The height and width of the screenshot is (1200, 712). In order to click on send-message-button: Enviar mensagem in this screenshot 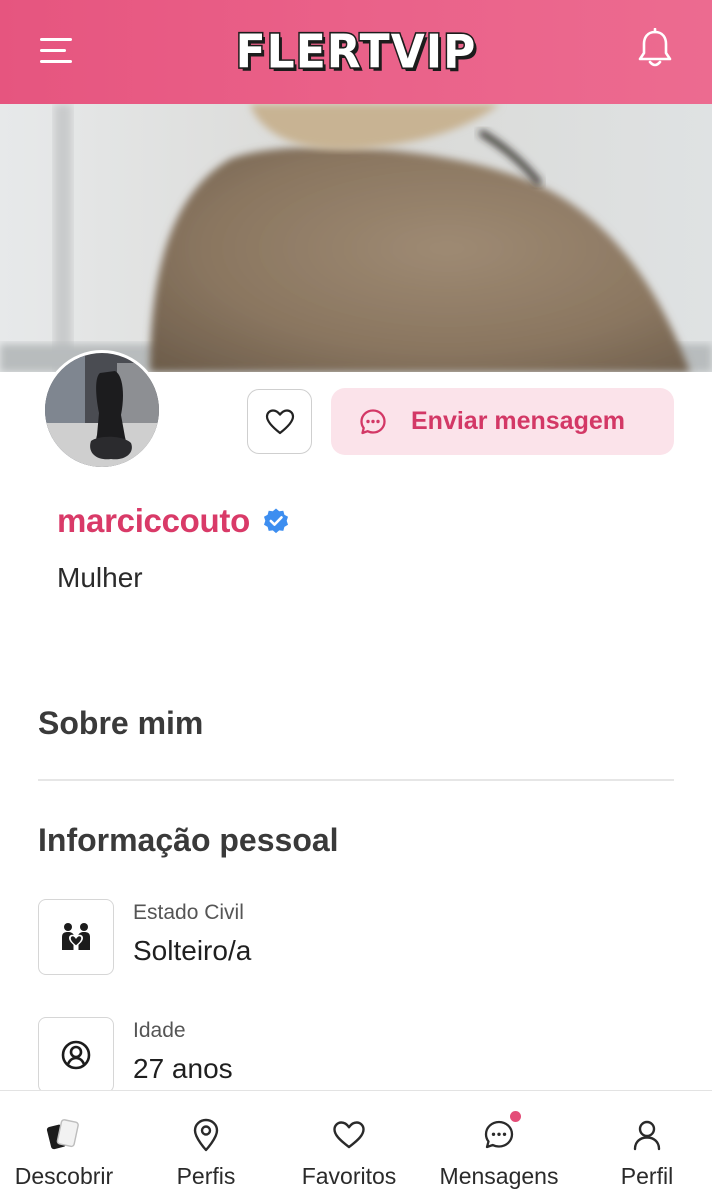, I will do `click(502, 421)`.